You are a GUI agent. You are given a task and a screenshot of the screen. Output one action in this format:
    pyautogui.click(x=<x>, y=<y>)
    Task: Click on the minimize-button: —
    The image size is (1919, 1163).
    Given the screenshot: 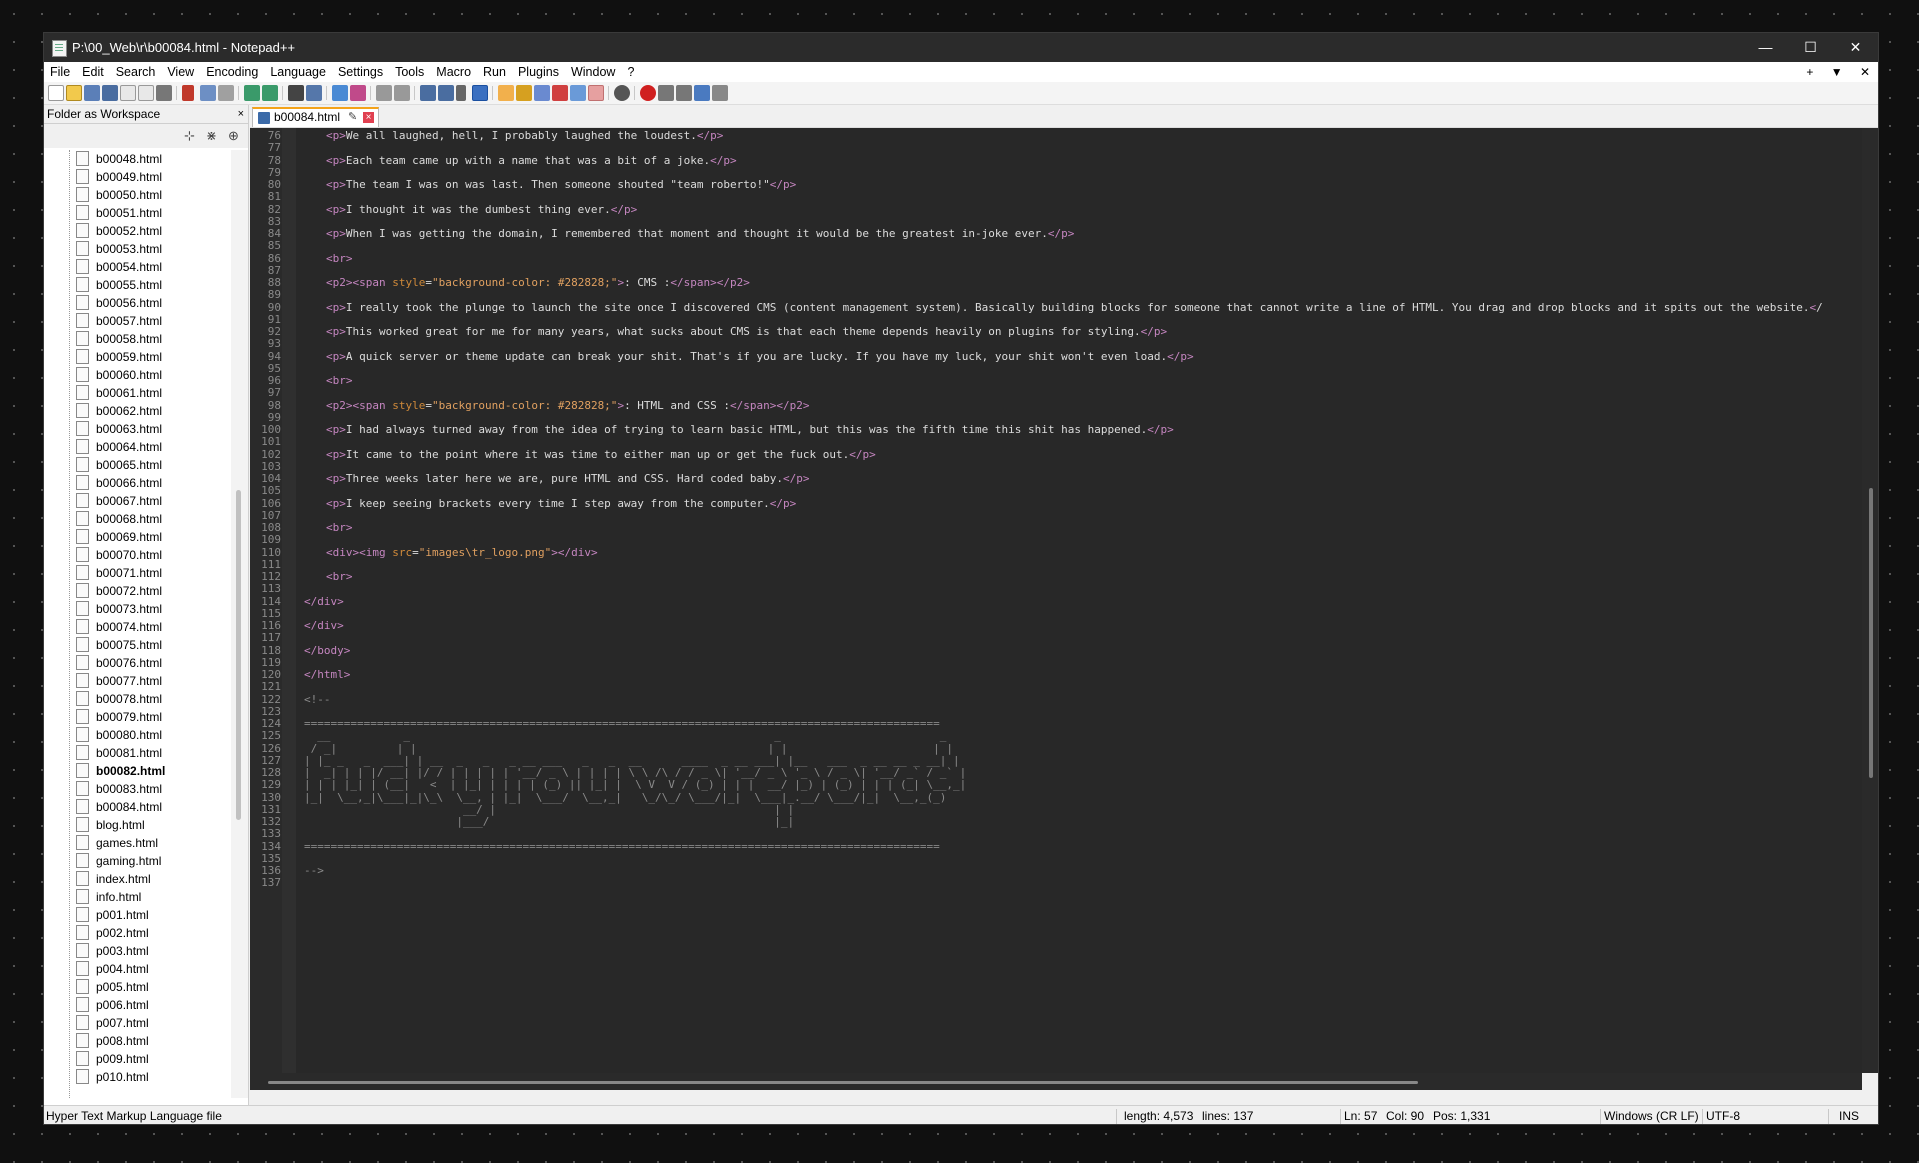 What is the action you would take?
    pyautogui.click(x=1765, y=47)
    